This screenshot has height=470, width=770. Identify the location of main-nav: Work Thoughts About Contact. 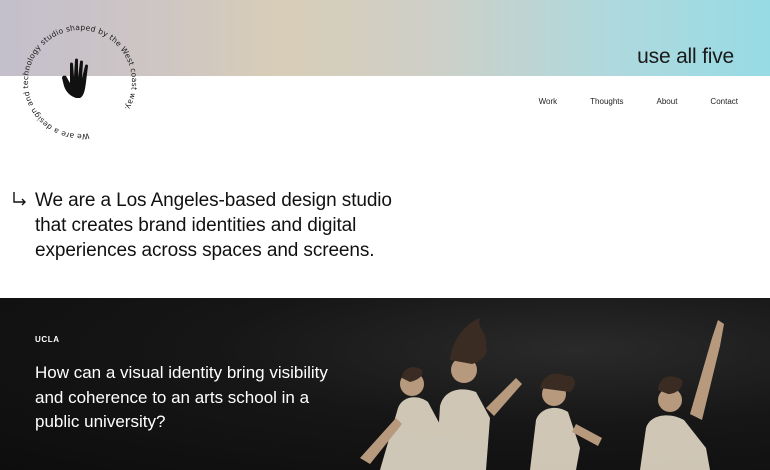
(622, 101).